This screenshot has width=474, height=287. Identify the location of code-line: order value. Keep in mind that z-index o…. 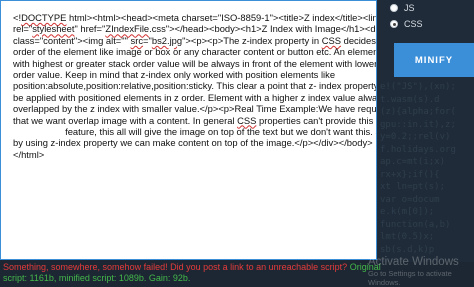
(174, 75).